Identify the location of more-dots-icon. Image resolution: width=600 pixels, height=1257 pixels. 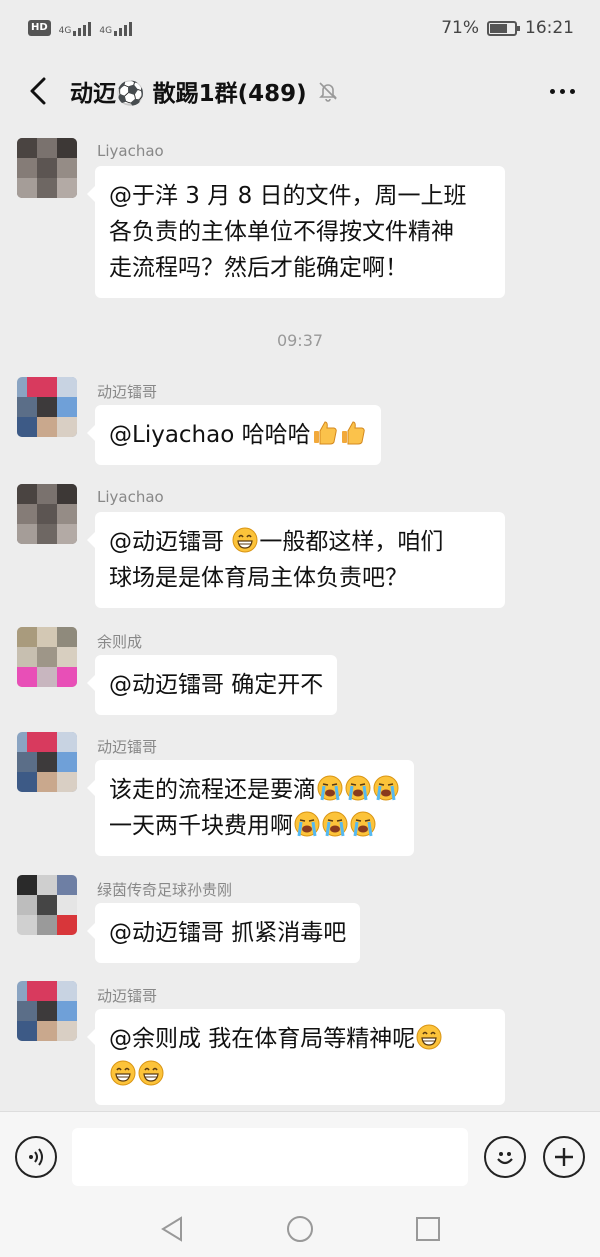
(552, 91).